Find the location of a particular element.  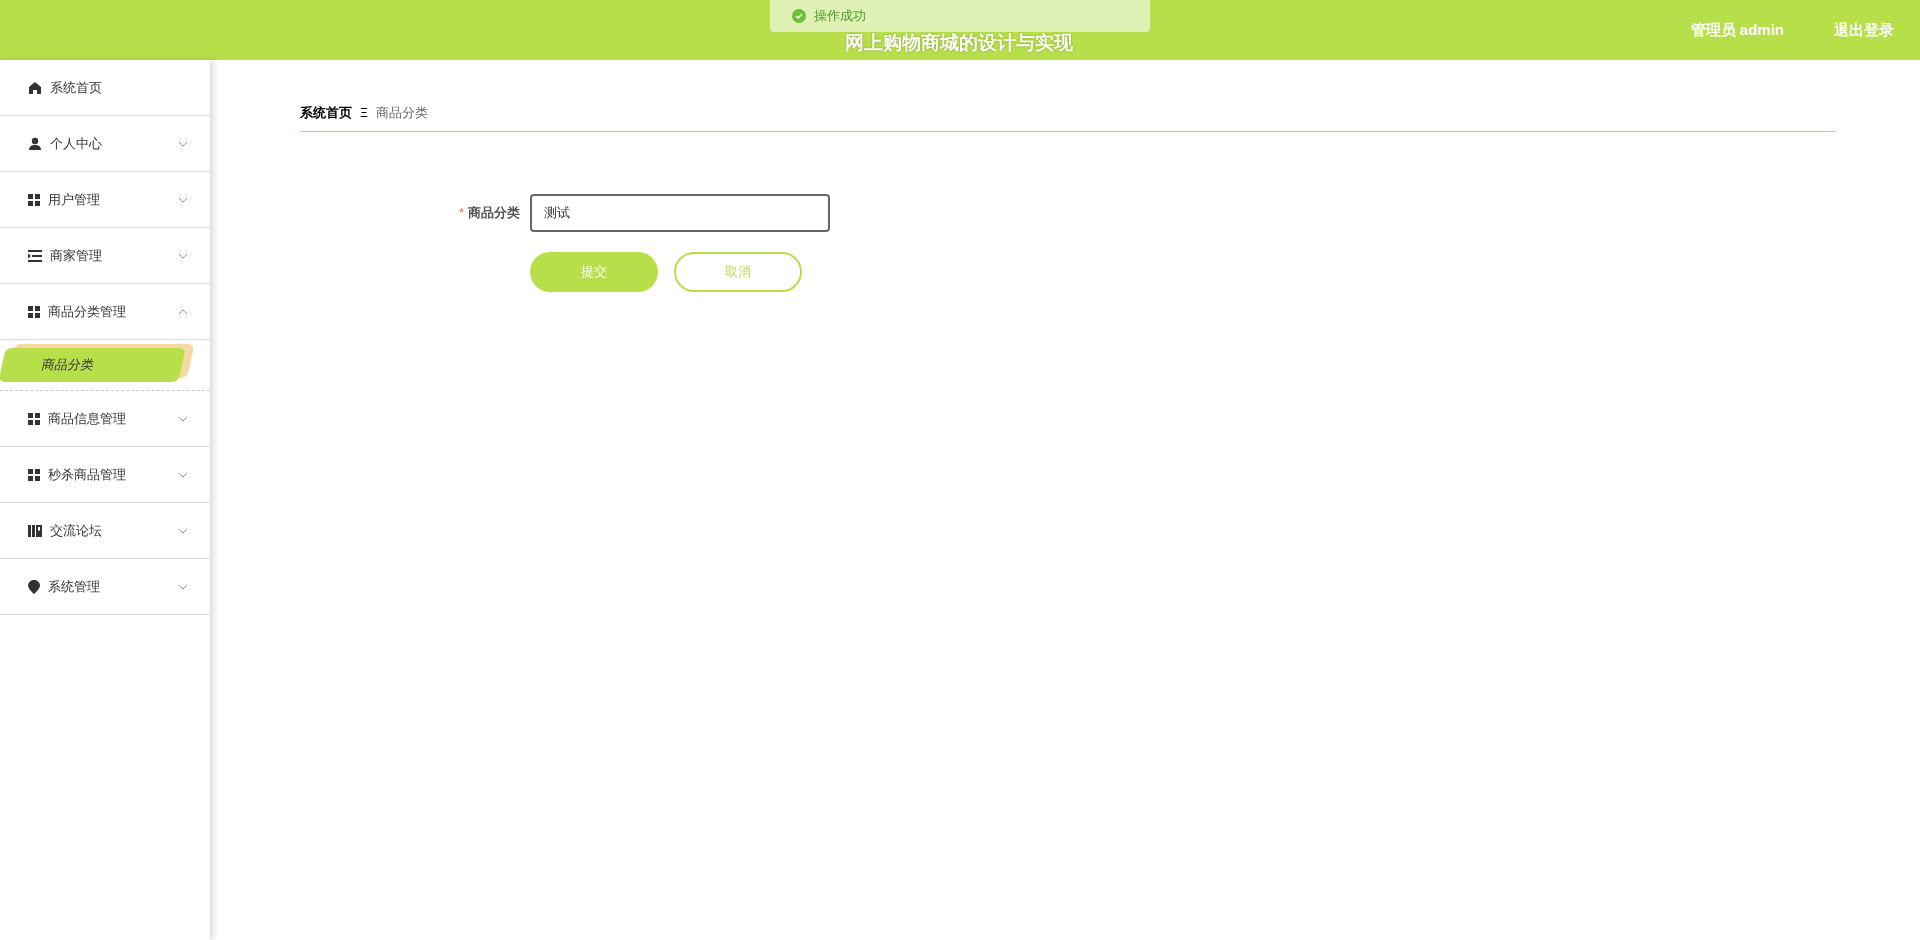

breadcrumb-link: 系统首页 is located at coordinates (326, 113).